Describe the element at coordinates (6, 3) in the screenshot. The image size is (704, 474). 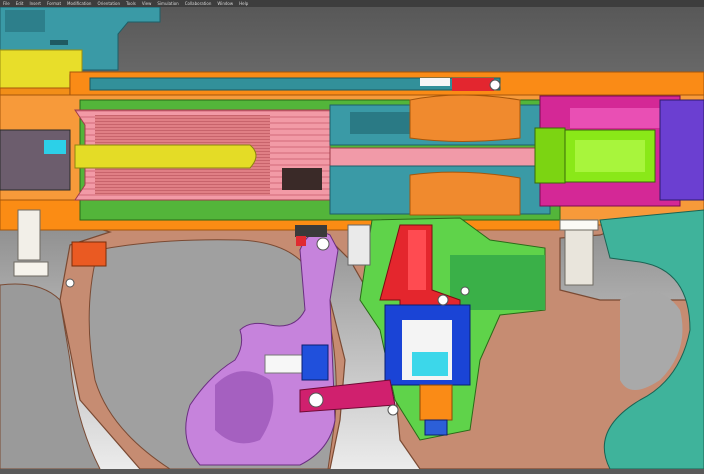
I see `menu-item-file: File` at that location.